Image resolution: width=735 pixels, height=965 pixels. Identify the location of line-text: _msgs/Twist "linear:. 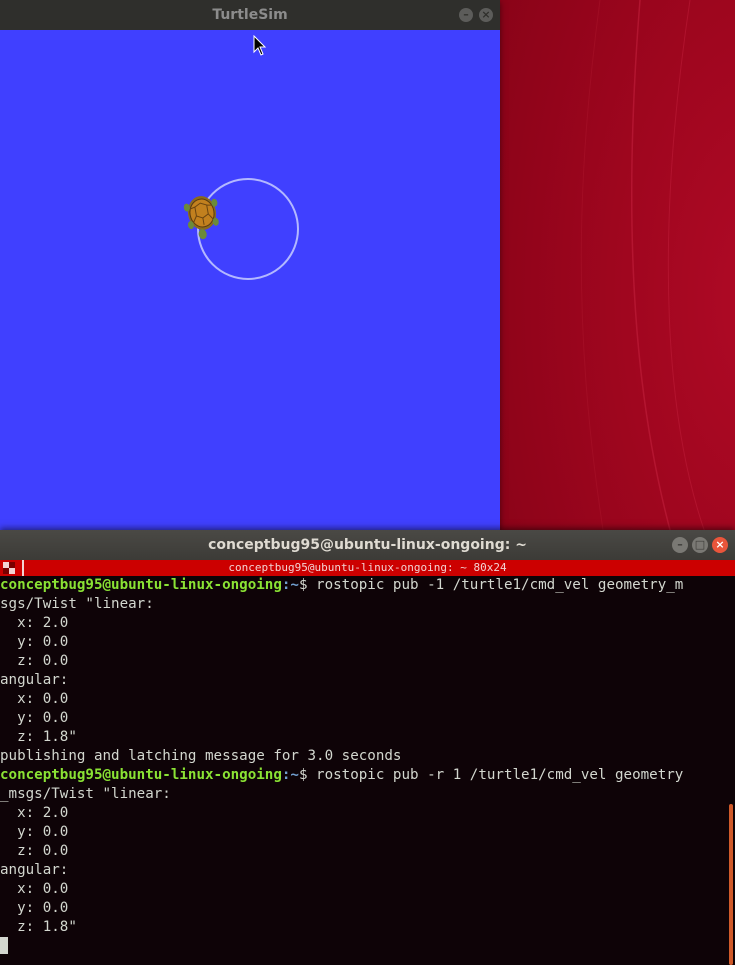
(85, 794).